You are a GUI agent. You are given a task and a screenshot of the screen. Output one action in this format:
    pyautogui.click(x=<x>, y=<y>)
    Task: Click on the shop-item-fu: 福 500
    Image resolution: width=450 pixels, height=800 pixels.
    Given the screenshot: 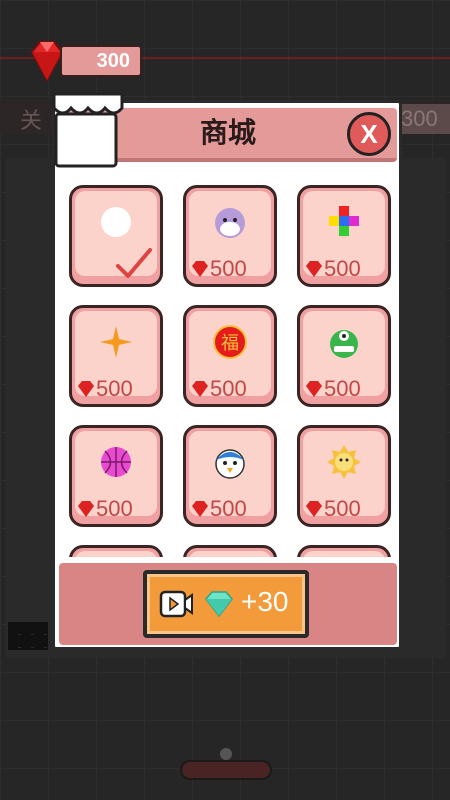 What is the action you would take?
    pyautogui.click(x=230, y=356)
    